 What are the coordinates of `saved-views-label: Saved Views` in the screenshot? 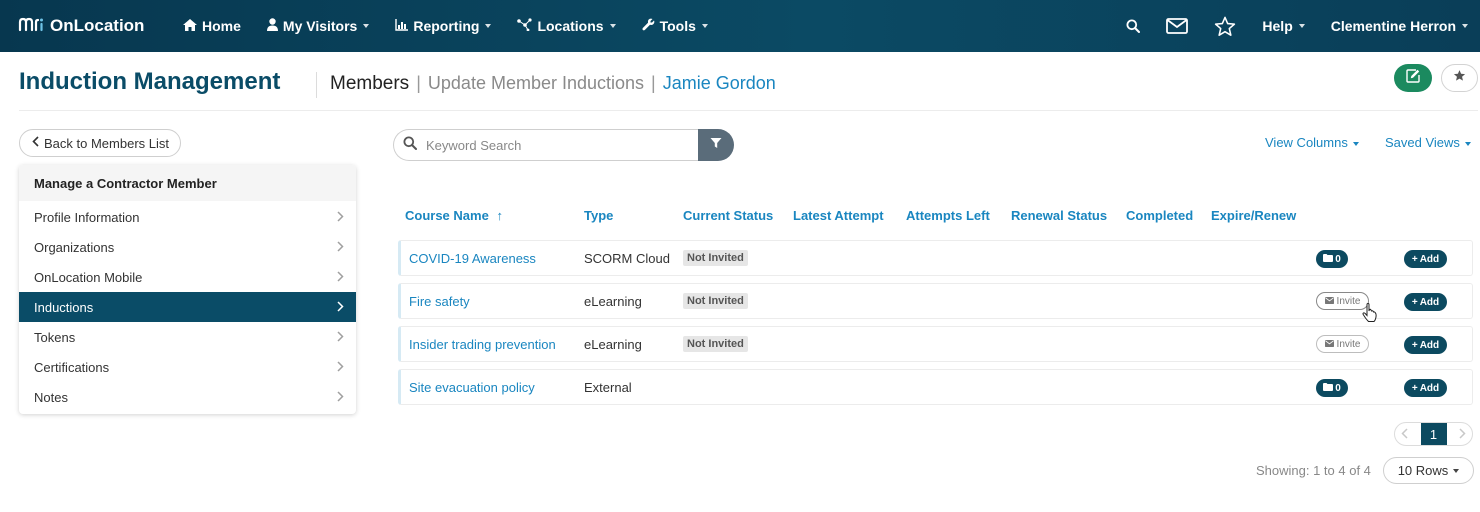 It's located at (1422, 142).